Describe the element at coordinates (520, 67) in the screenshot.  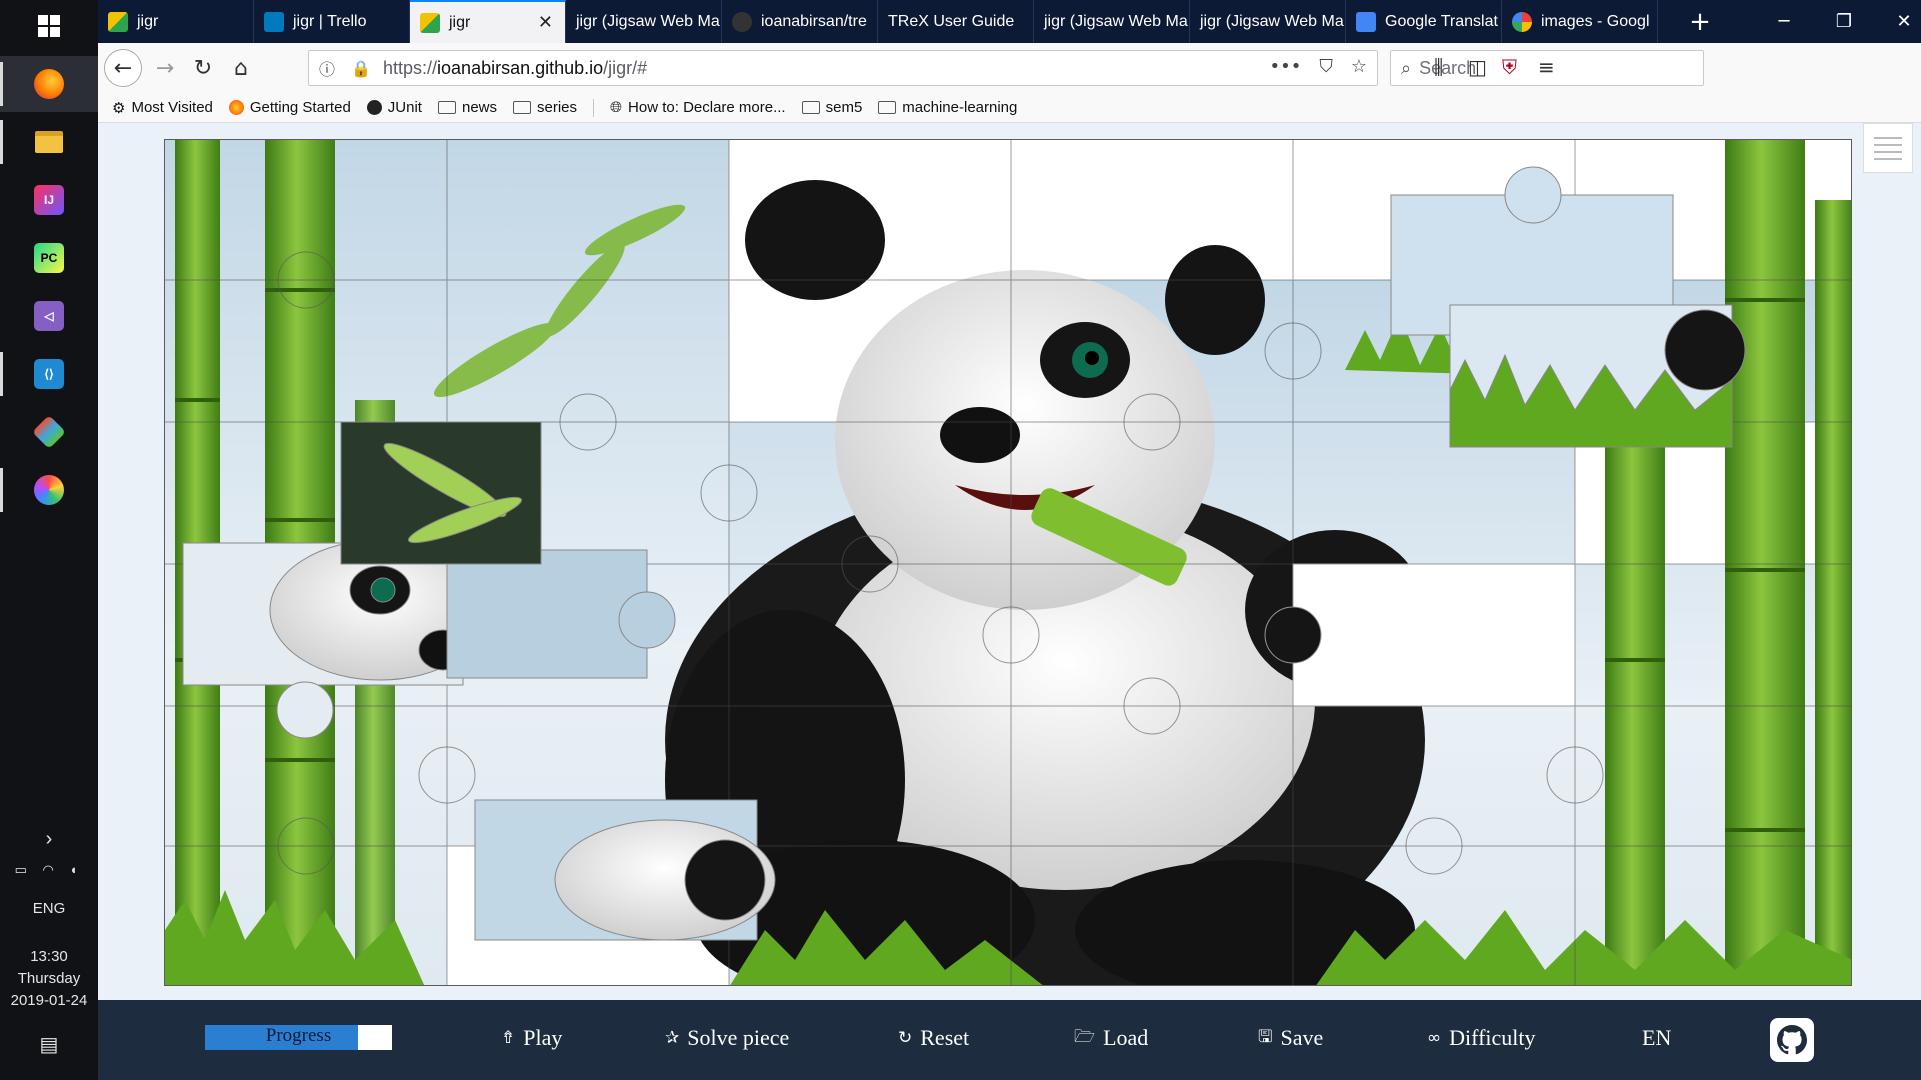
I see `url-host: ioanabirsan.github.io` at that location.